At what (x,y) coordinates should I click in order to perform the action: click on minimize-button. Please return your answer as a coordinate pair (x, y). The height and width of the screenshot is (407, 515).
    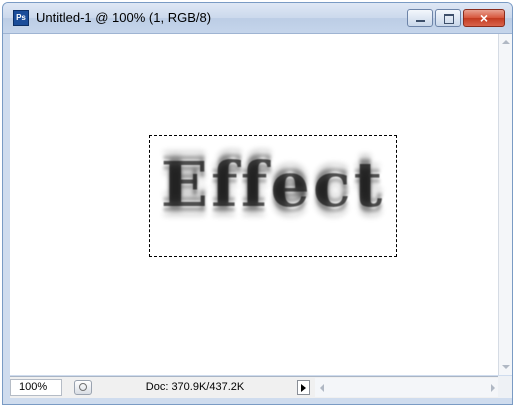
    Looking at the image, I should click on (420, 18).